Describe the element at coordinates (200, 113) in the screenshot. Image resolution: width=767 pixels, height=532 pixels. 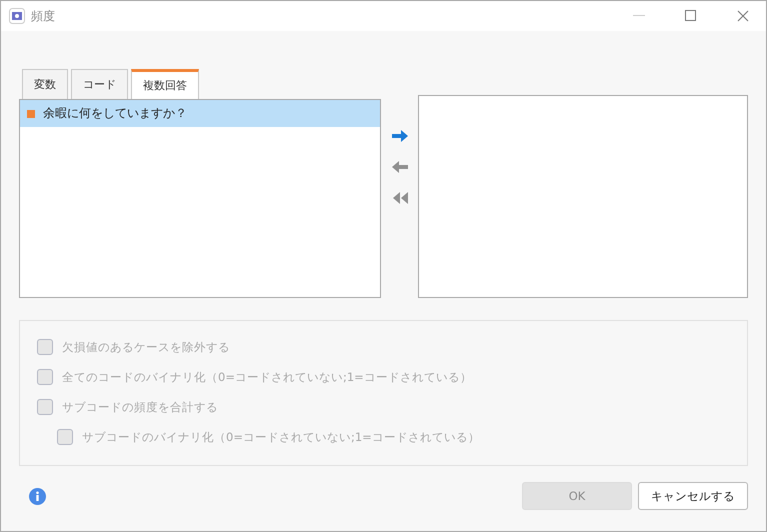
I see `list-item: 余暇に何をしていますか？` at that location.